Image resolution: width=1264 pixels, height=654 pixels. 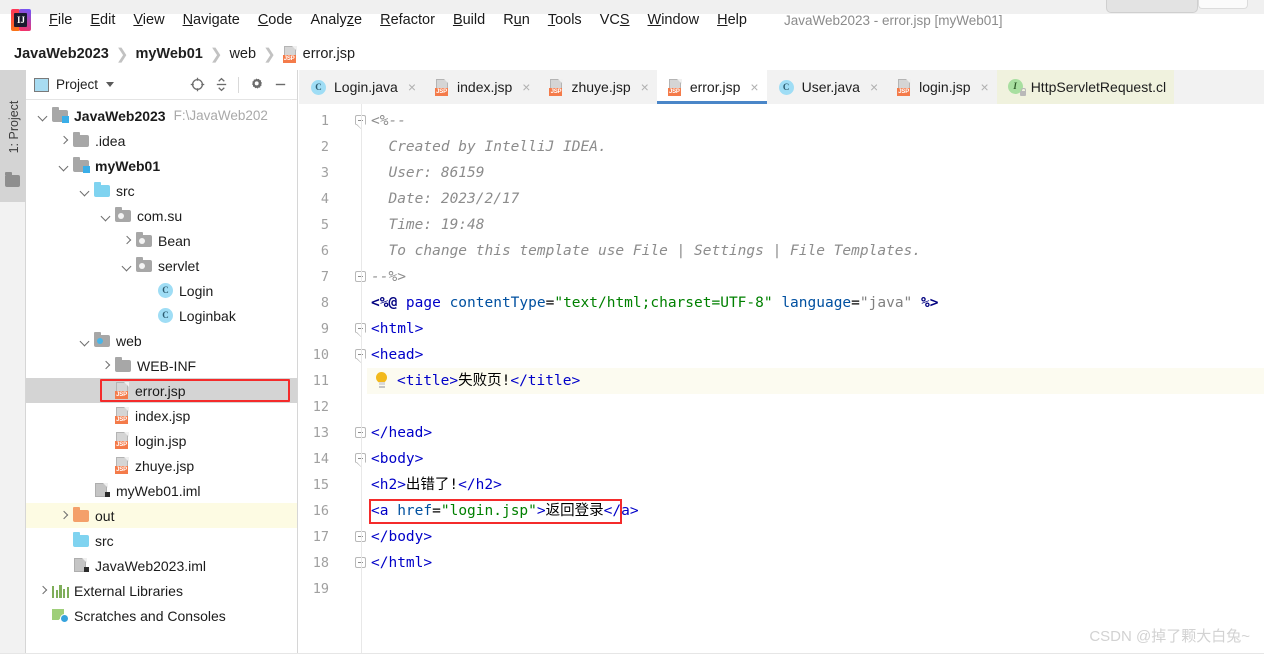 I want to click on code-line-1: <%--, so click(x=388, y=121).